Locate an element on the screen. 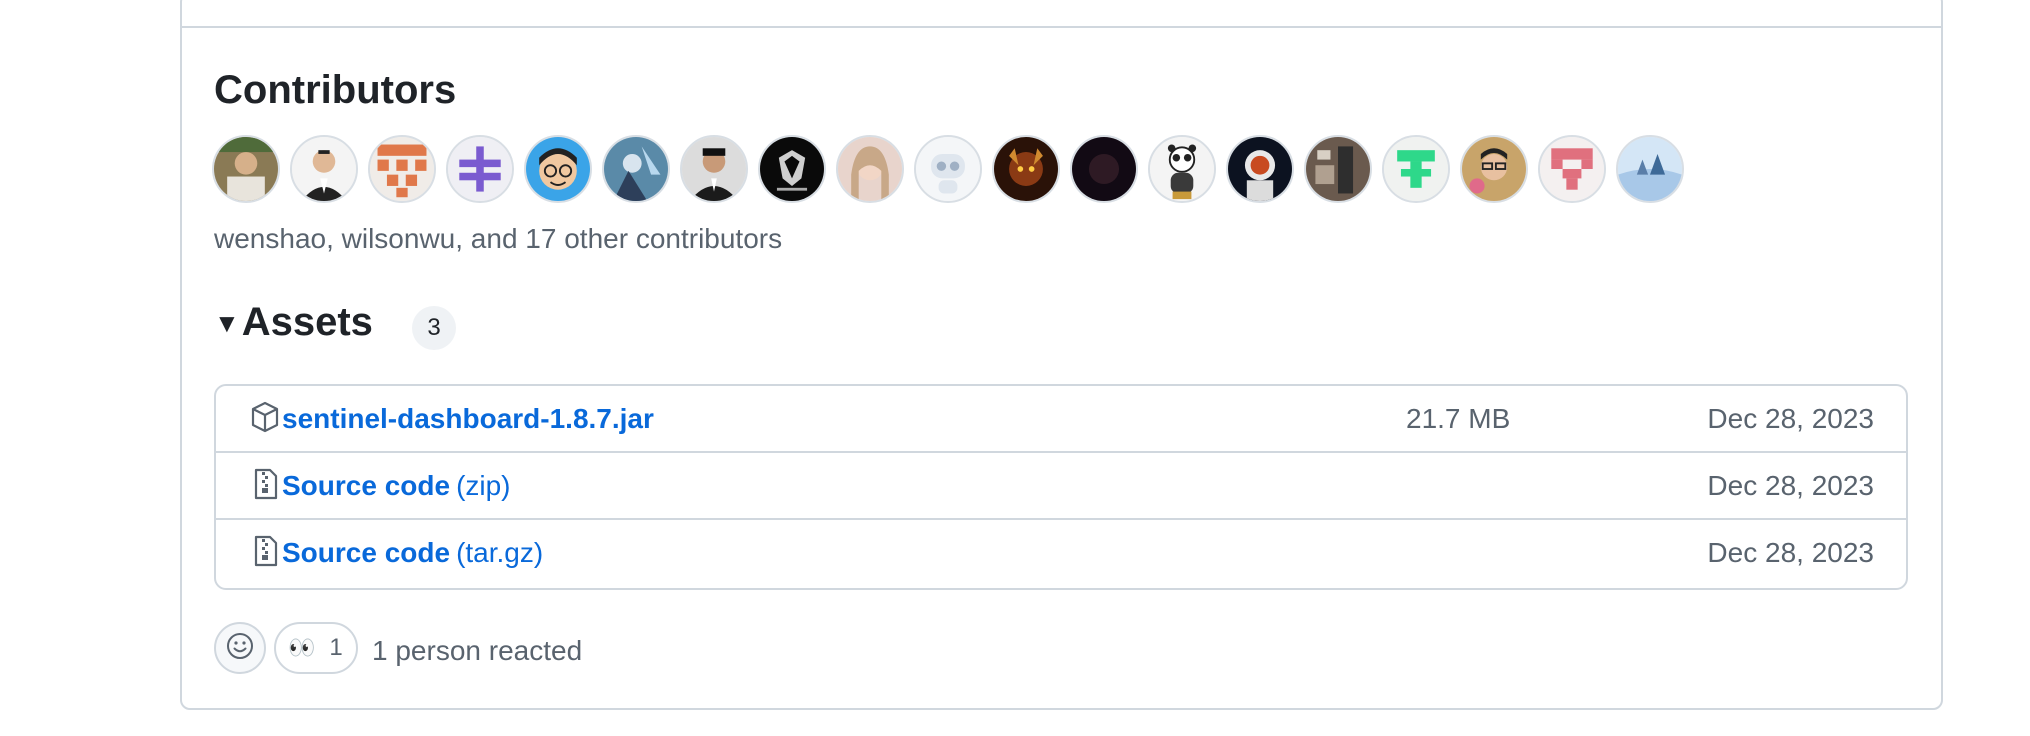 This screenshot has width=2030, height=736. reaction-summary: 1 person reacted is located at coordinates (477, 650).